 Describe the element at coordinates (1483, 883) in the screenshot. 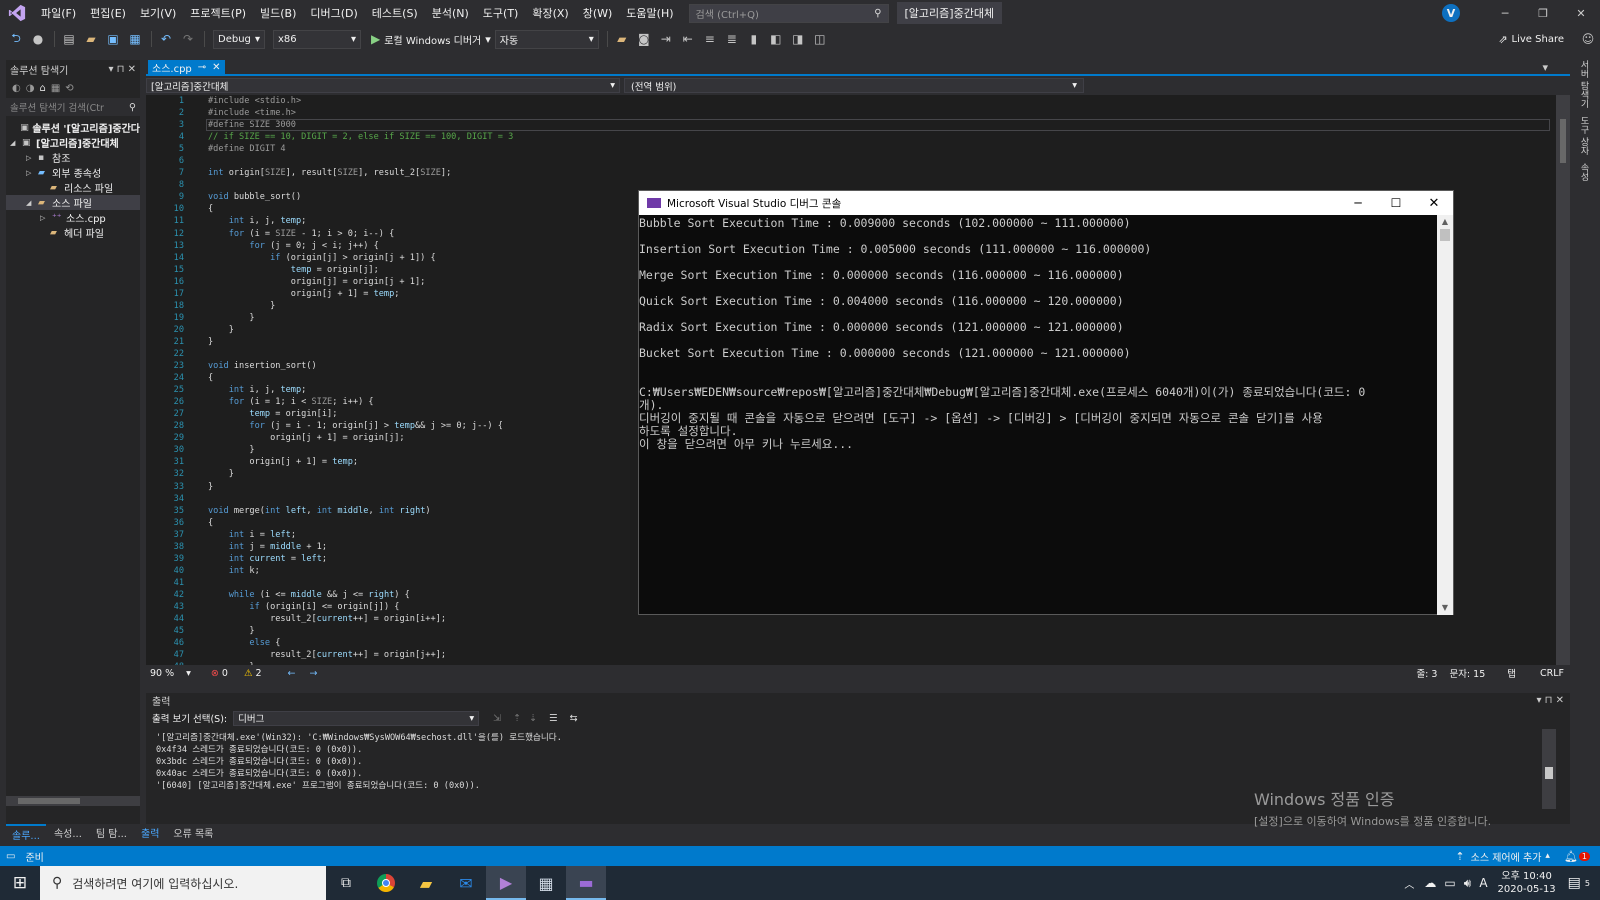

I see `ime-indicator: A` at that location.